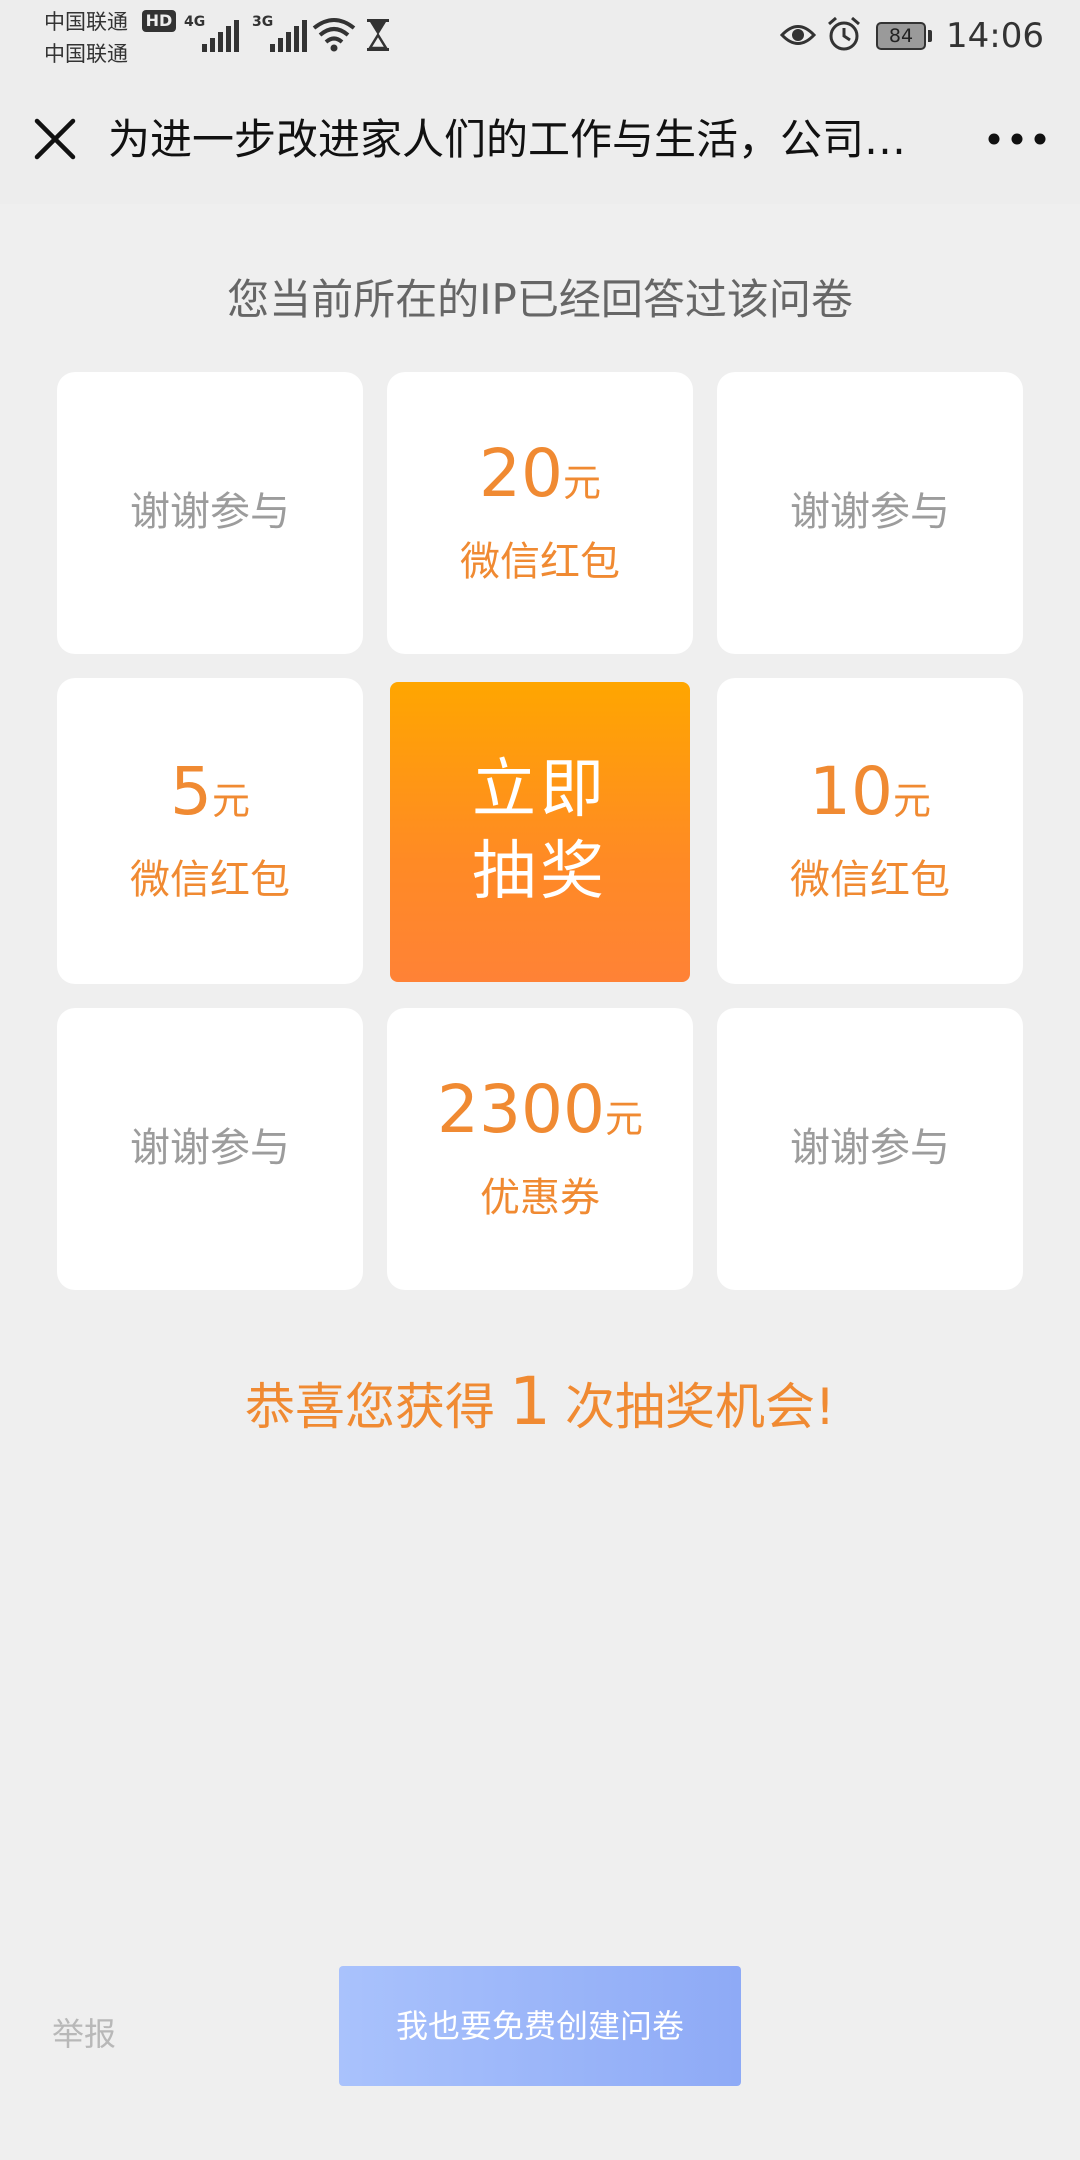 The image size is (1080, 2160). I want to click on eye-icon, so click(798, 35).